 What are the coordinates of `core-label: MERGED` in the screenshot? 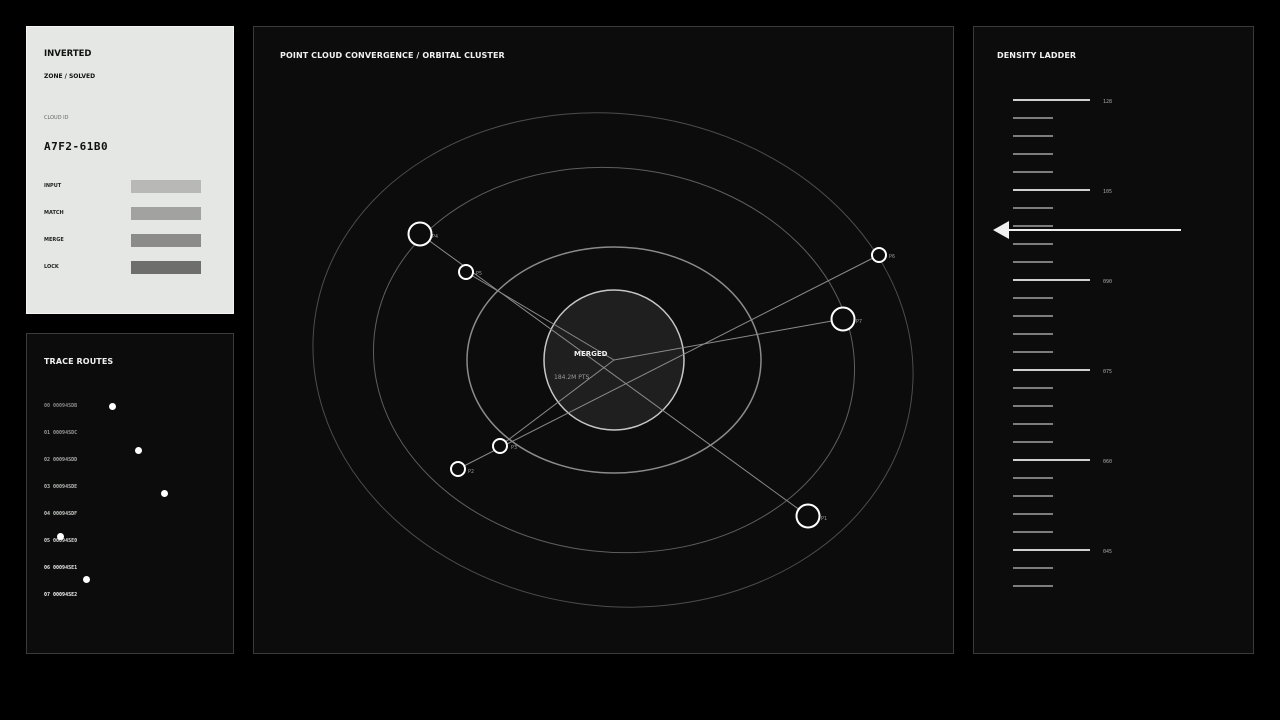 It's located at (591, 354).